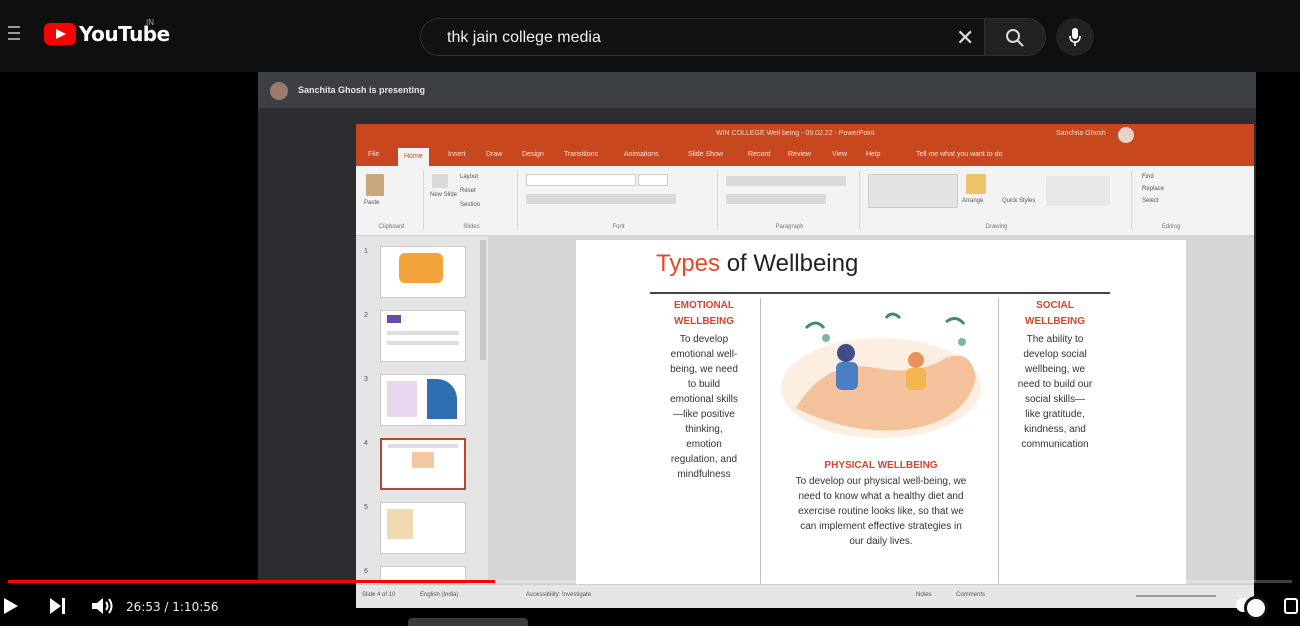 This screenshot has width=1300, height=626. What do you see at coordinates (1055, 429) in the screenshot?
I see `body-line: kindness, and` at bounding box center [1055, 429].